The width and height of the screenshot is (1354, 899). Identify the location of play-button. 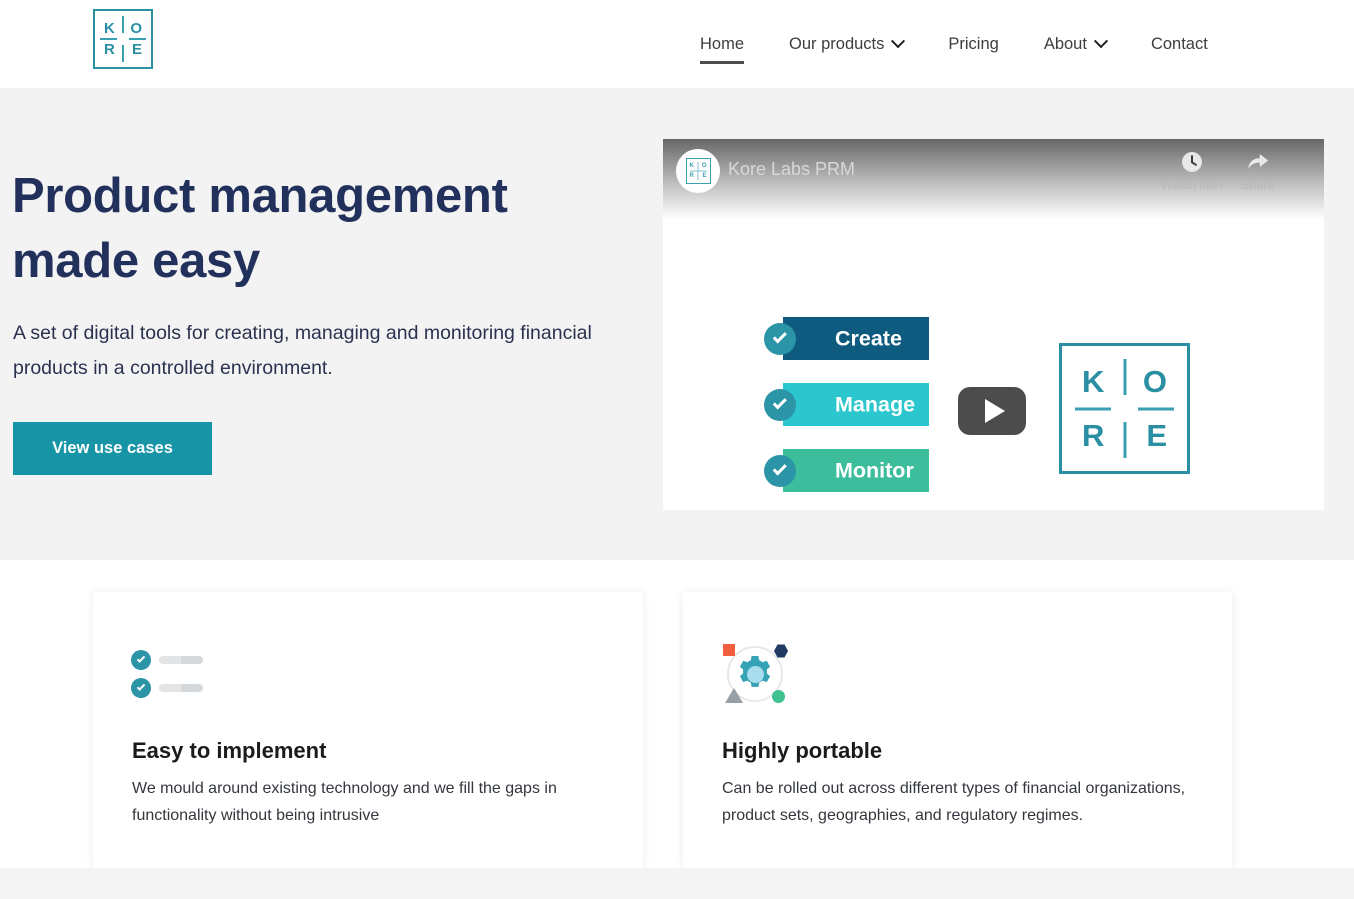
(992, 411).